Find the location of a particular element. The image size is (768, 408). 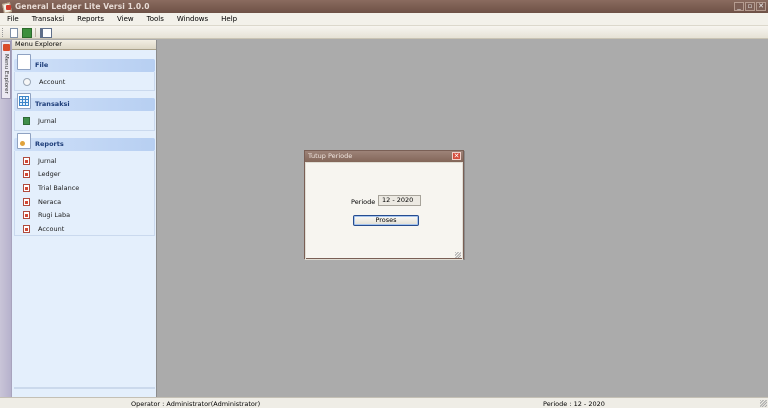

group-file: File Account is located at coordinates (84, 72).